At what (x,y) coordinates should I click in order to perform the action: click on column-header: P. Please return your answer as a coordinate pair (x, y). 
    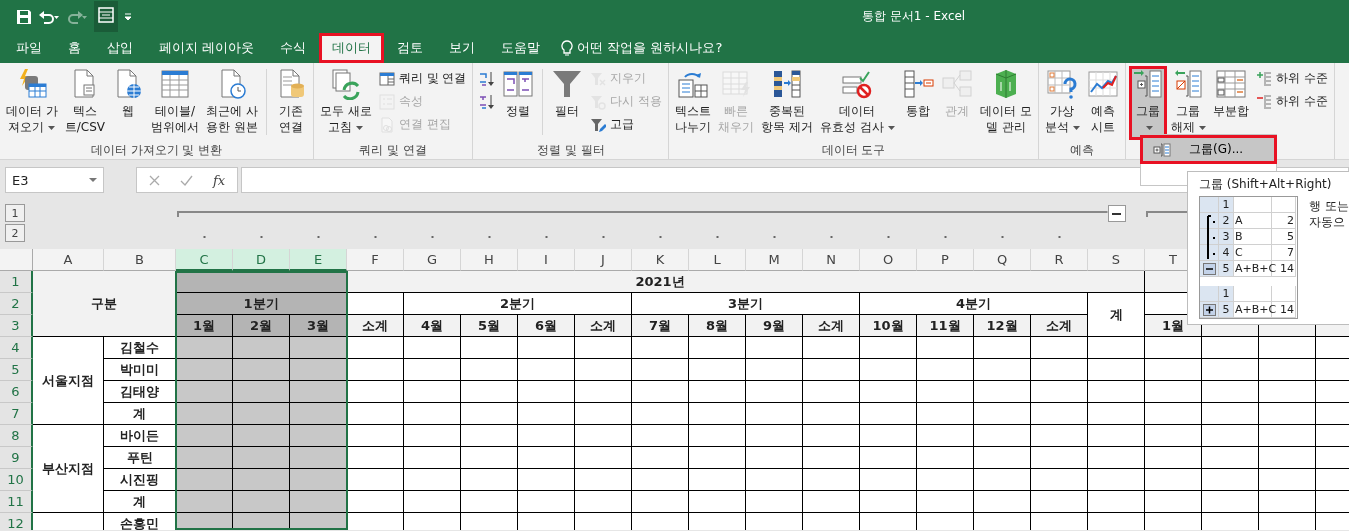
    Looking at the image, I should click on (945, 260).